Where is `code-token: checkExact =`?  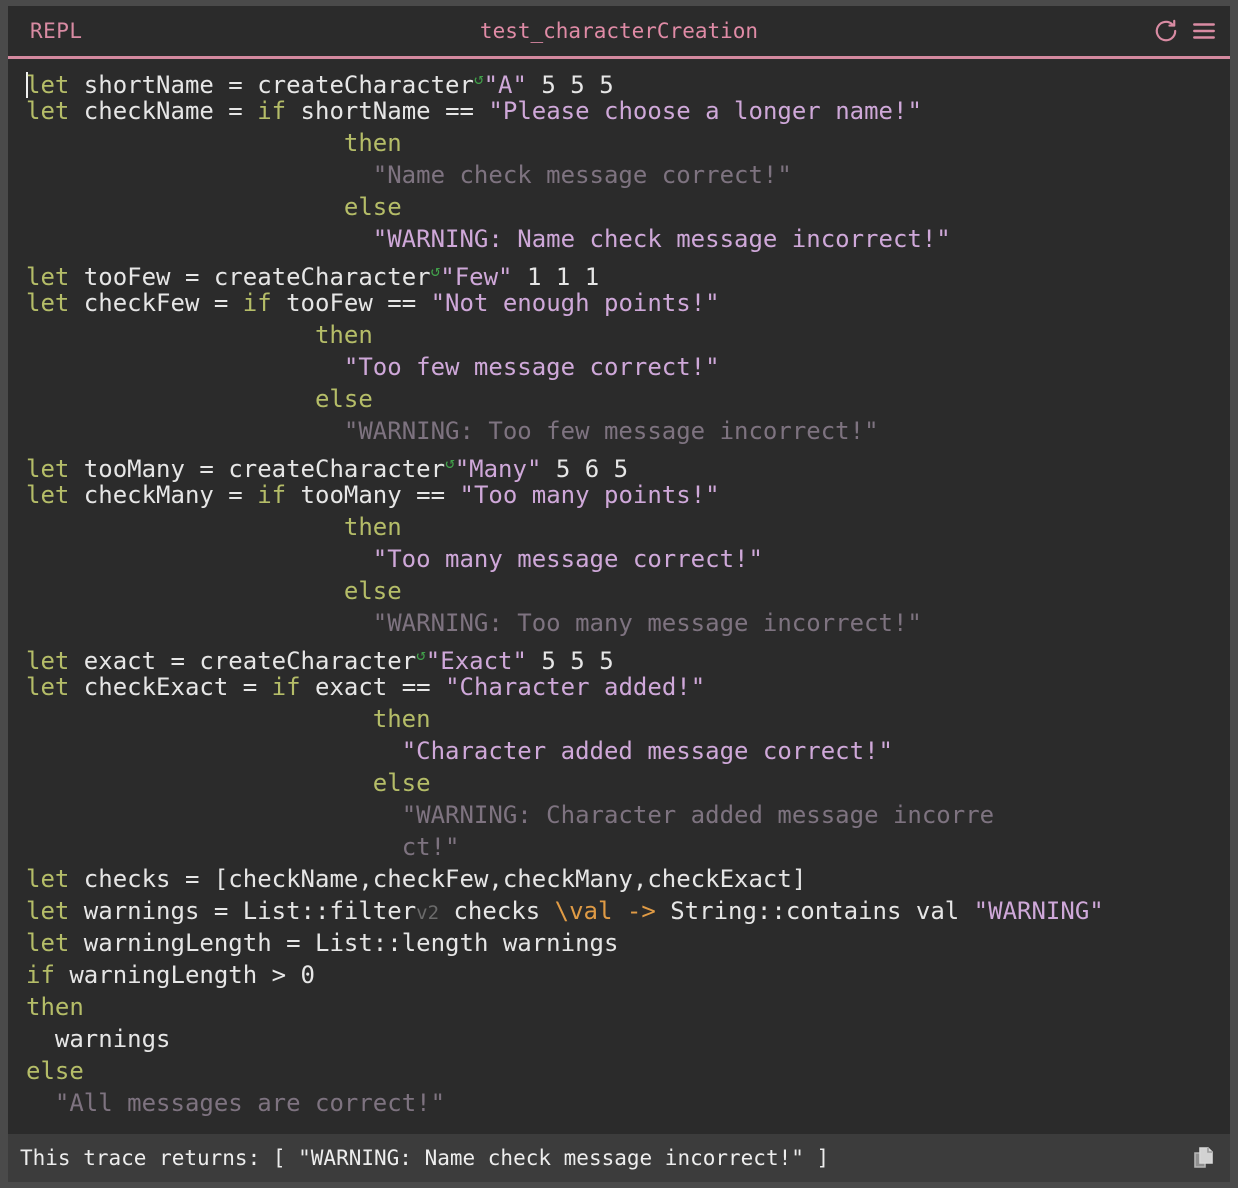
code-token: checkExact = is located at coordinates (170, 687).